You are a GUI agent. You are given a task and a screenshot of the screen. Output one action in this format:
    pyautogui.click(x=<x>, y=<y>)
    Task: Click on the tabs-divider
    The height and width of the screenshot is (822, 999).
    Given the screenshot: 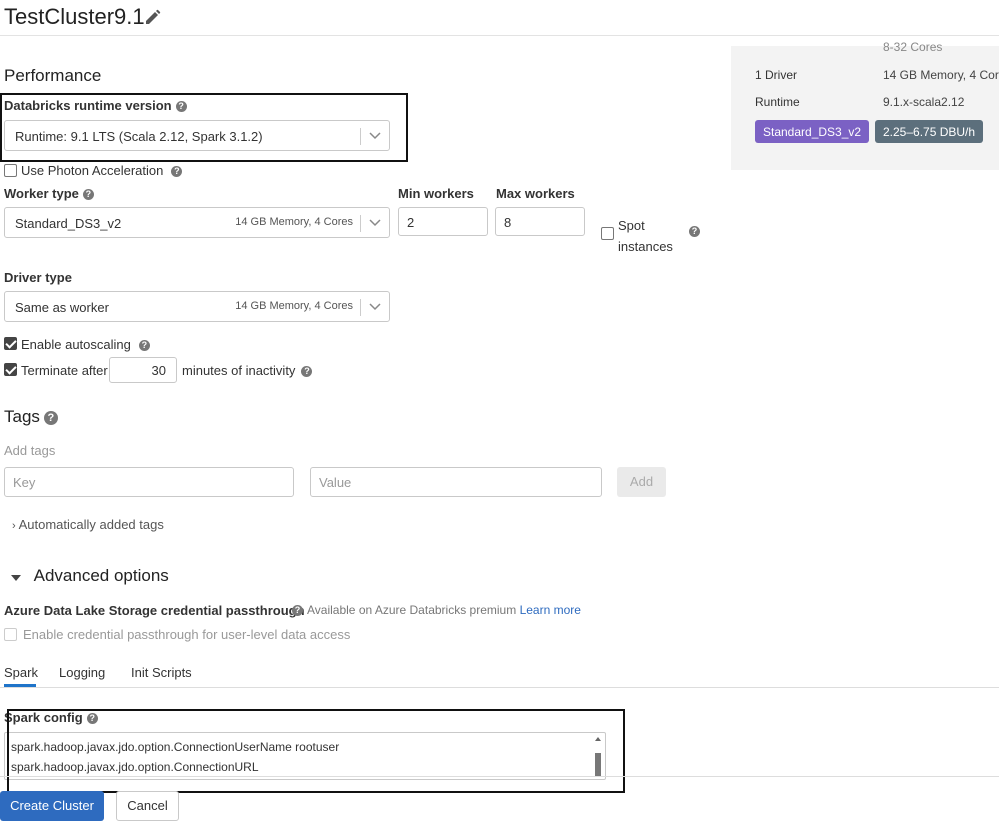 What is the action you would take?
    pyautogui.click(x=499, y=687)
    